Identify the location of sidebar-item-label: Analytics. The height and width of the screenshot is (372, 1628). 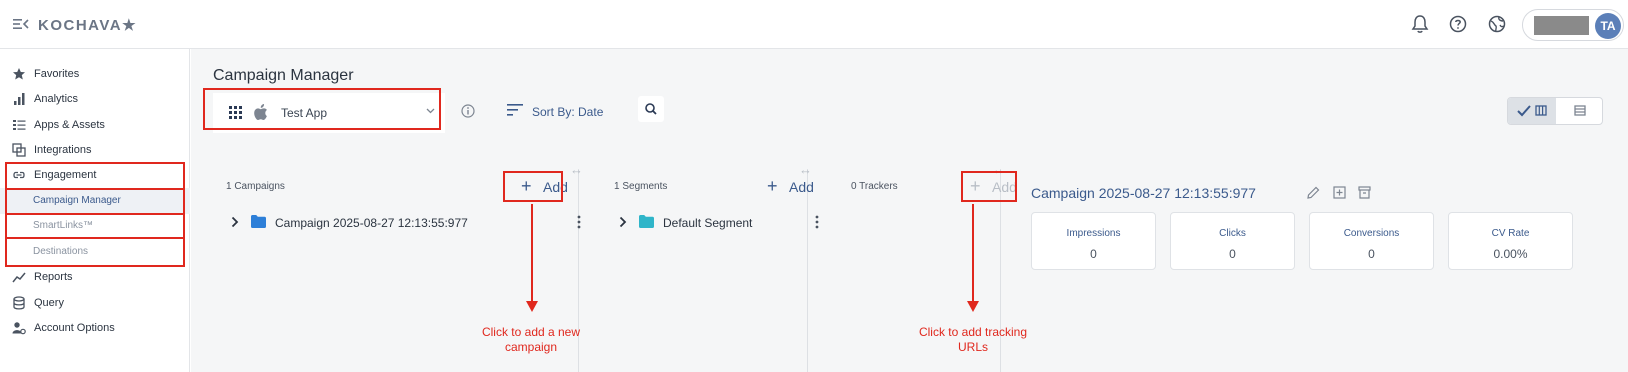
(56, 99).